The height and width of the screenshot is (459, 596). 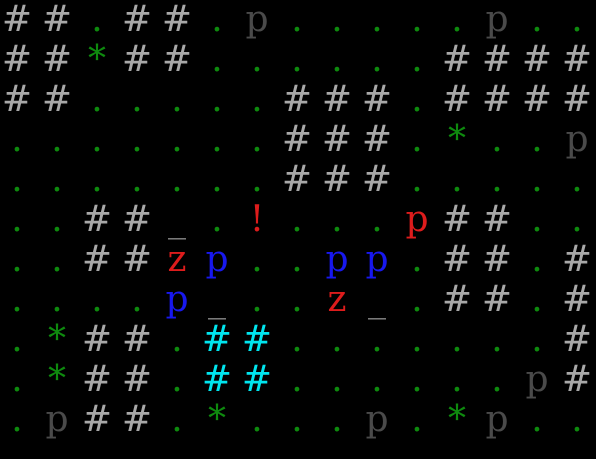 What do you see at coordinates (417, 220) in the screenshot?
I see `hostile-creature: p` at bounding box center [417, 220].